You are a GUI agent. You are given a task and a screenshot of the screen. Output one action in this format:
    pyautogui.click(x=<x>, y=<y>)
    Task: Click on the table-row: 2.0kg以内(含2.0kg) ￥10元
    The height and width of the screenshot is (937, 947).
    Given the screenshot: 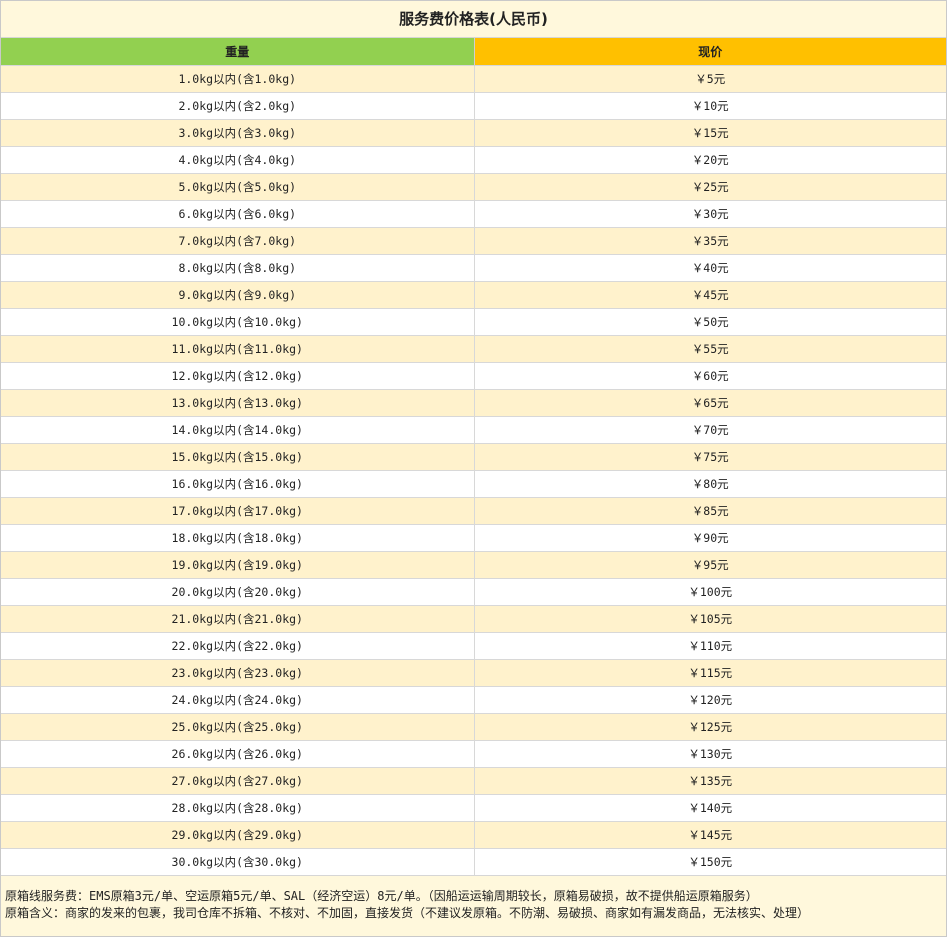 What is the action you would take?
    pyautogui.click(x=473, y=106)
    